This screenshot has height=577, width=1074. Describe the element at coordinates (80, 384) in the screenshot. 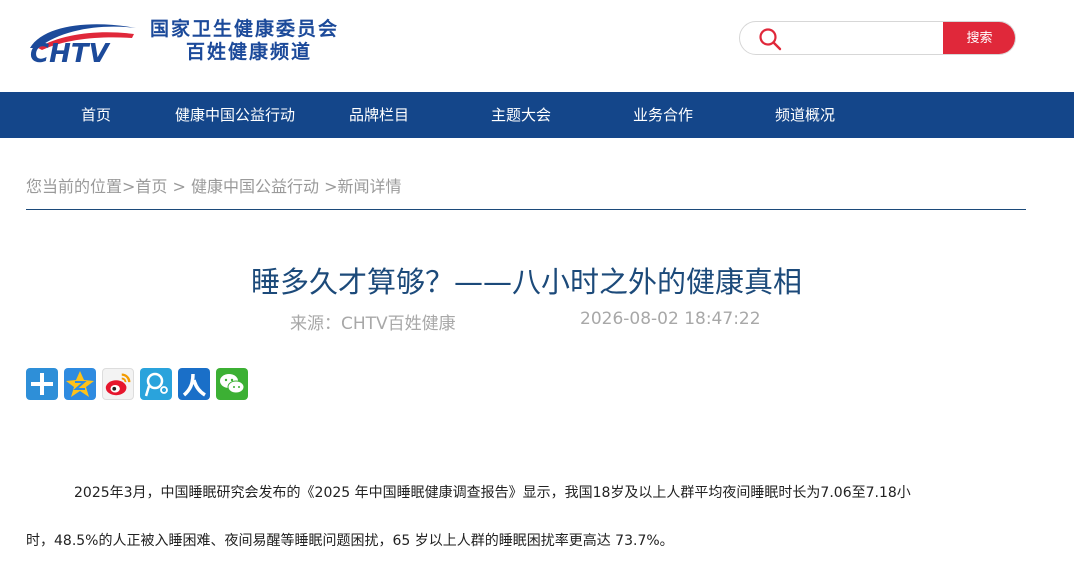

I see `qzone-icon` at that location.